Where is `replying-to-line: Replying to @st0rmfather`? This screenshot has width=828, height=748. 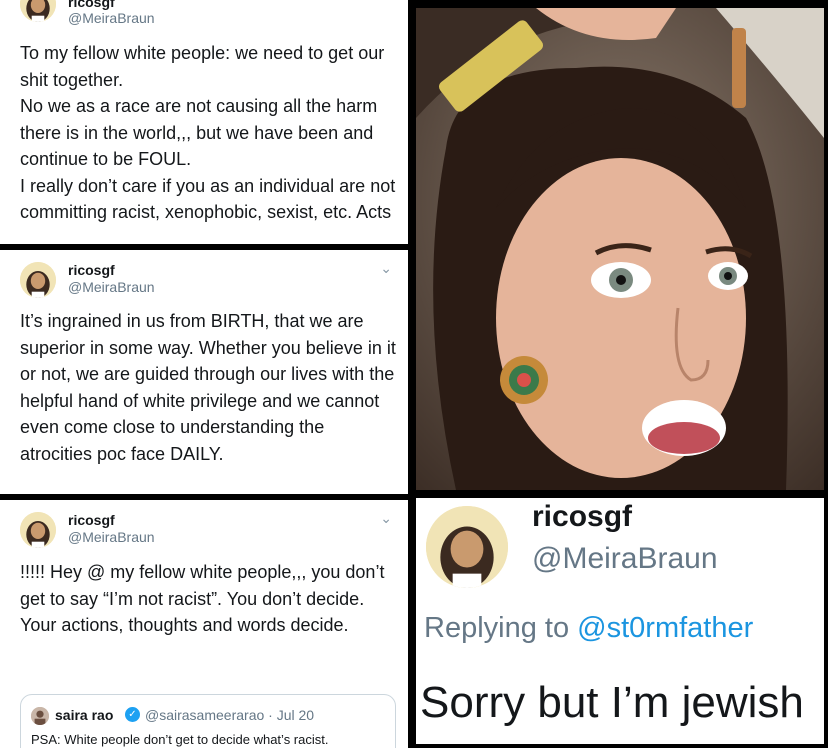
replying-to-line: Replying to @st0rmfather is located at coordinates (588, 628).